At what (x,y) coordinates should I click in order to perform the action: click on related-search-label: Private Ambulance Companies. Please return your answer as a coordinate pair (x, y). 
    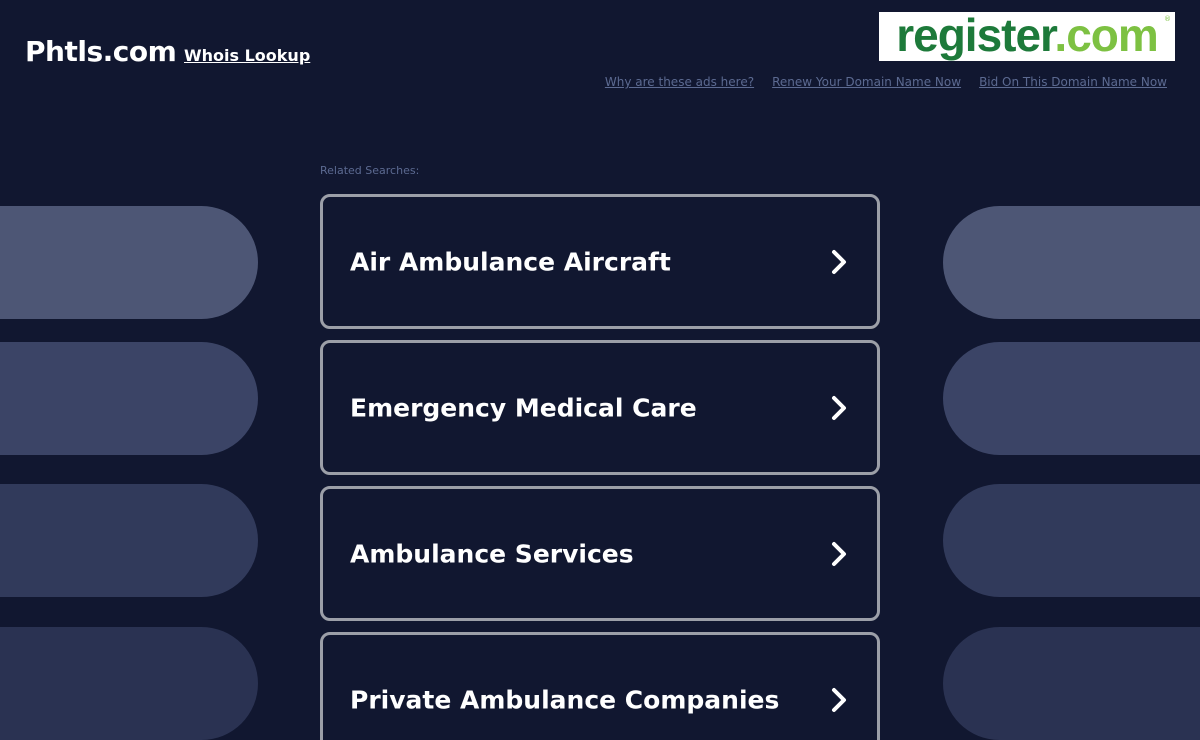
    Looking at the image, I should click on (565, 699).